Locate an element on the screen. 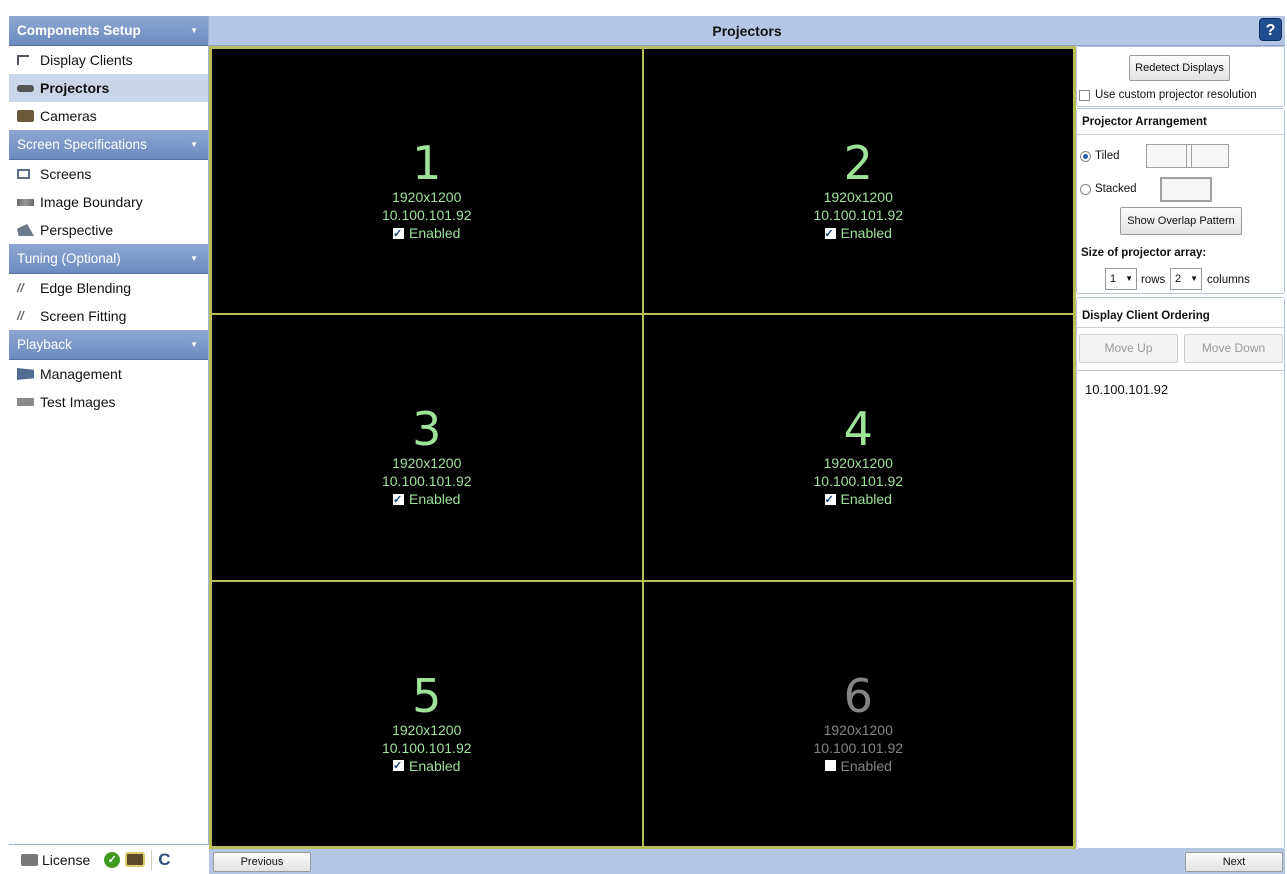 This screenshot has width=1287, height=874. projector-tile: 21920x120010.100.101.92Enabled is located at coordinates (858, 181).